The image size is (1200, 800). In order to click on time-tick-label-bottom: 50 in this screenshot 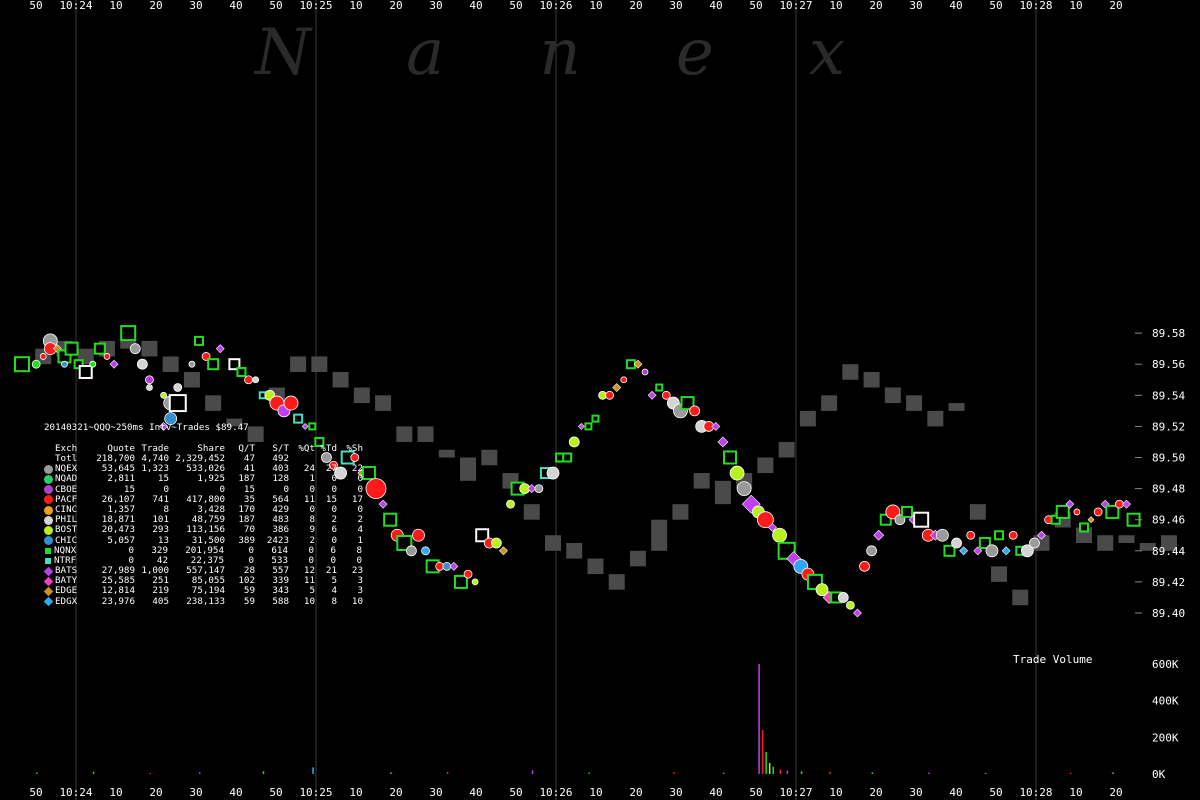, I will do `click(995, 792)`.